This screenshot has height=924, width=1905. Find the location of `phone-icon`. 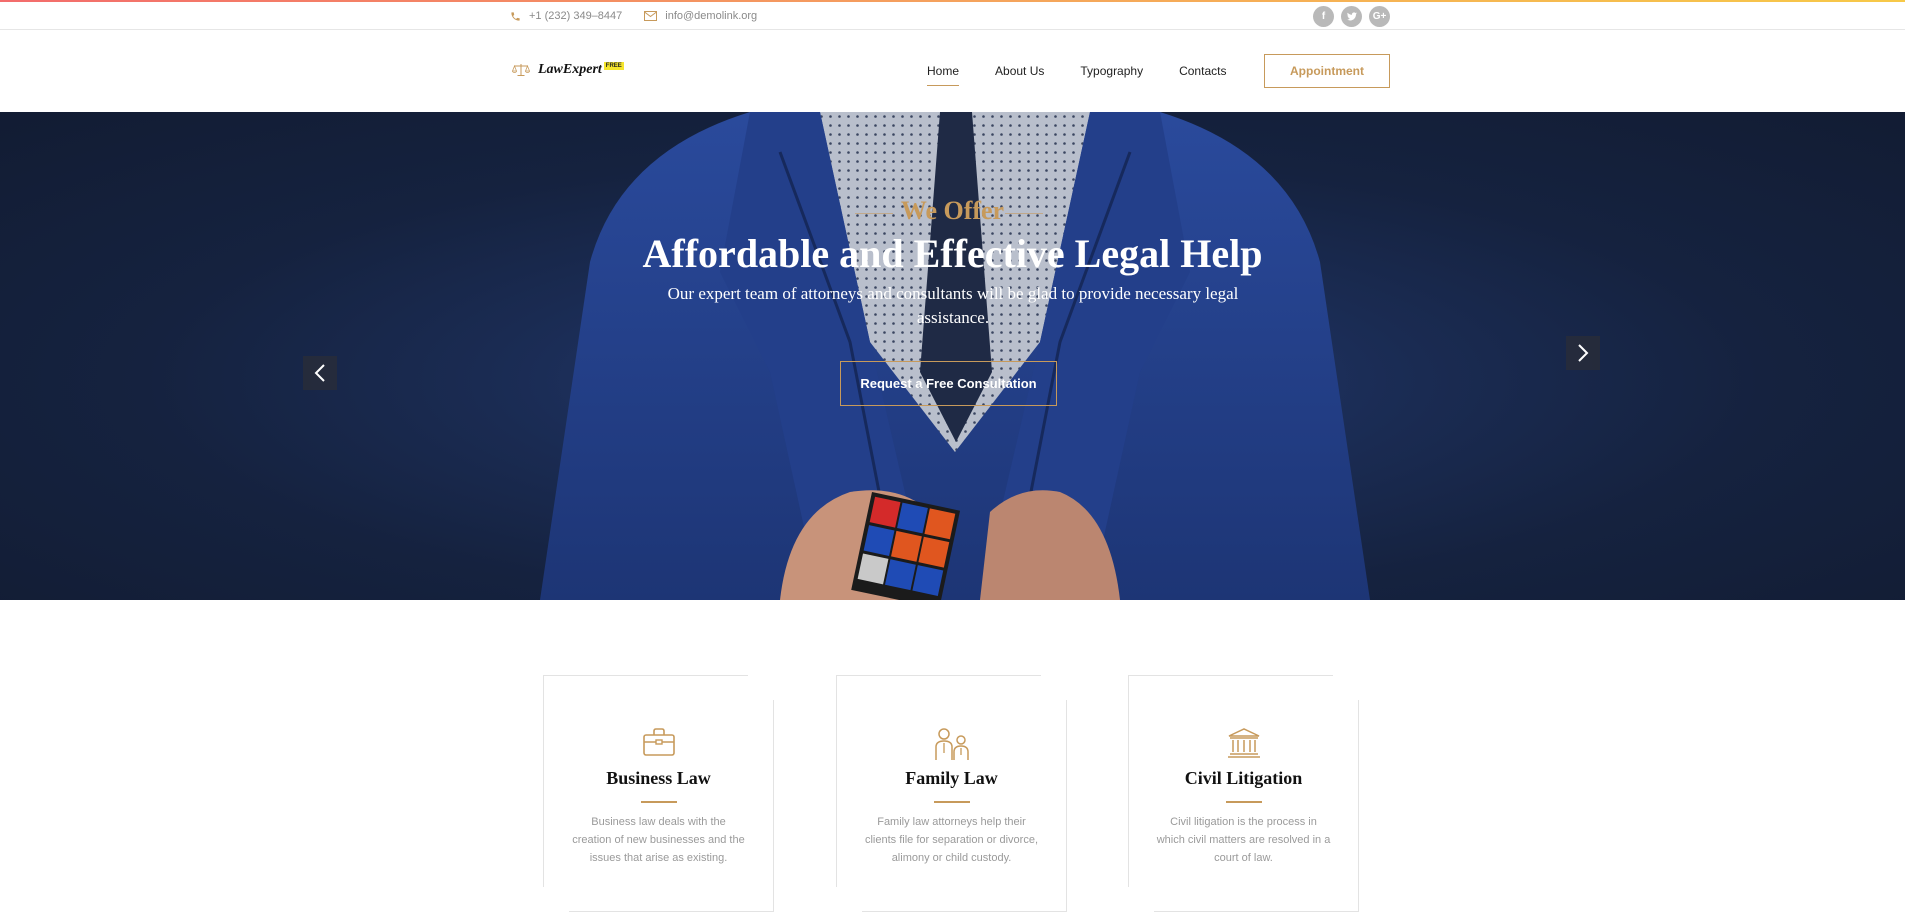

phone-icon is located at coordinates (515, 16).